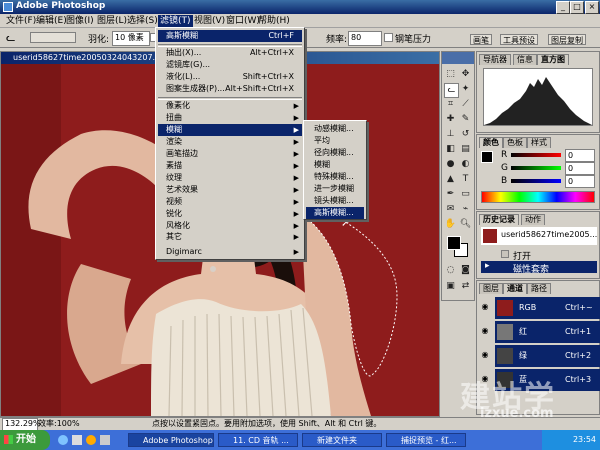 This screenshot has height=450, width=600. What do you see at coordinates (536, 181) in the screenshot?
I see `channel-b-slider` at bounding box center [536, 181].